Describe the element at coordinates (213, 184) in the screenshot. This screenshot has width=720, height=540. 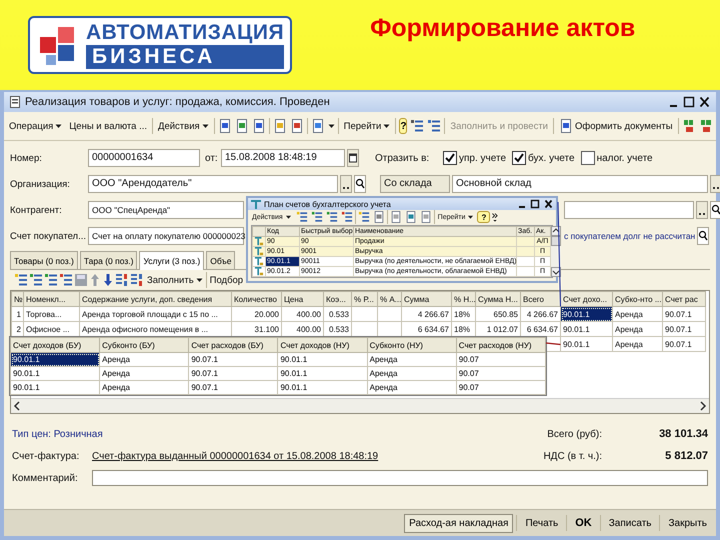
I see `organization-field: ООО "Арендодатель"` at that location.